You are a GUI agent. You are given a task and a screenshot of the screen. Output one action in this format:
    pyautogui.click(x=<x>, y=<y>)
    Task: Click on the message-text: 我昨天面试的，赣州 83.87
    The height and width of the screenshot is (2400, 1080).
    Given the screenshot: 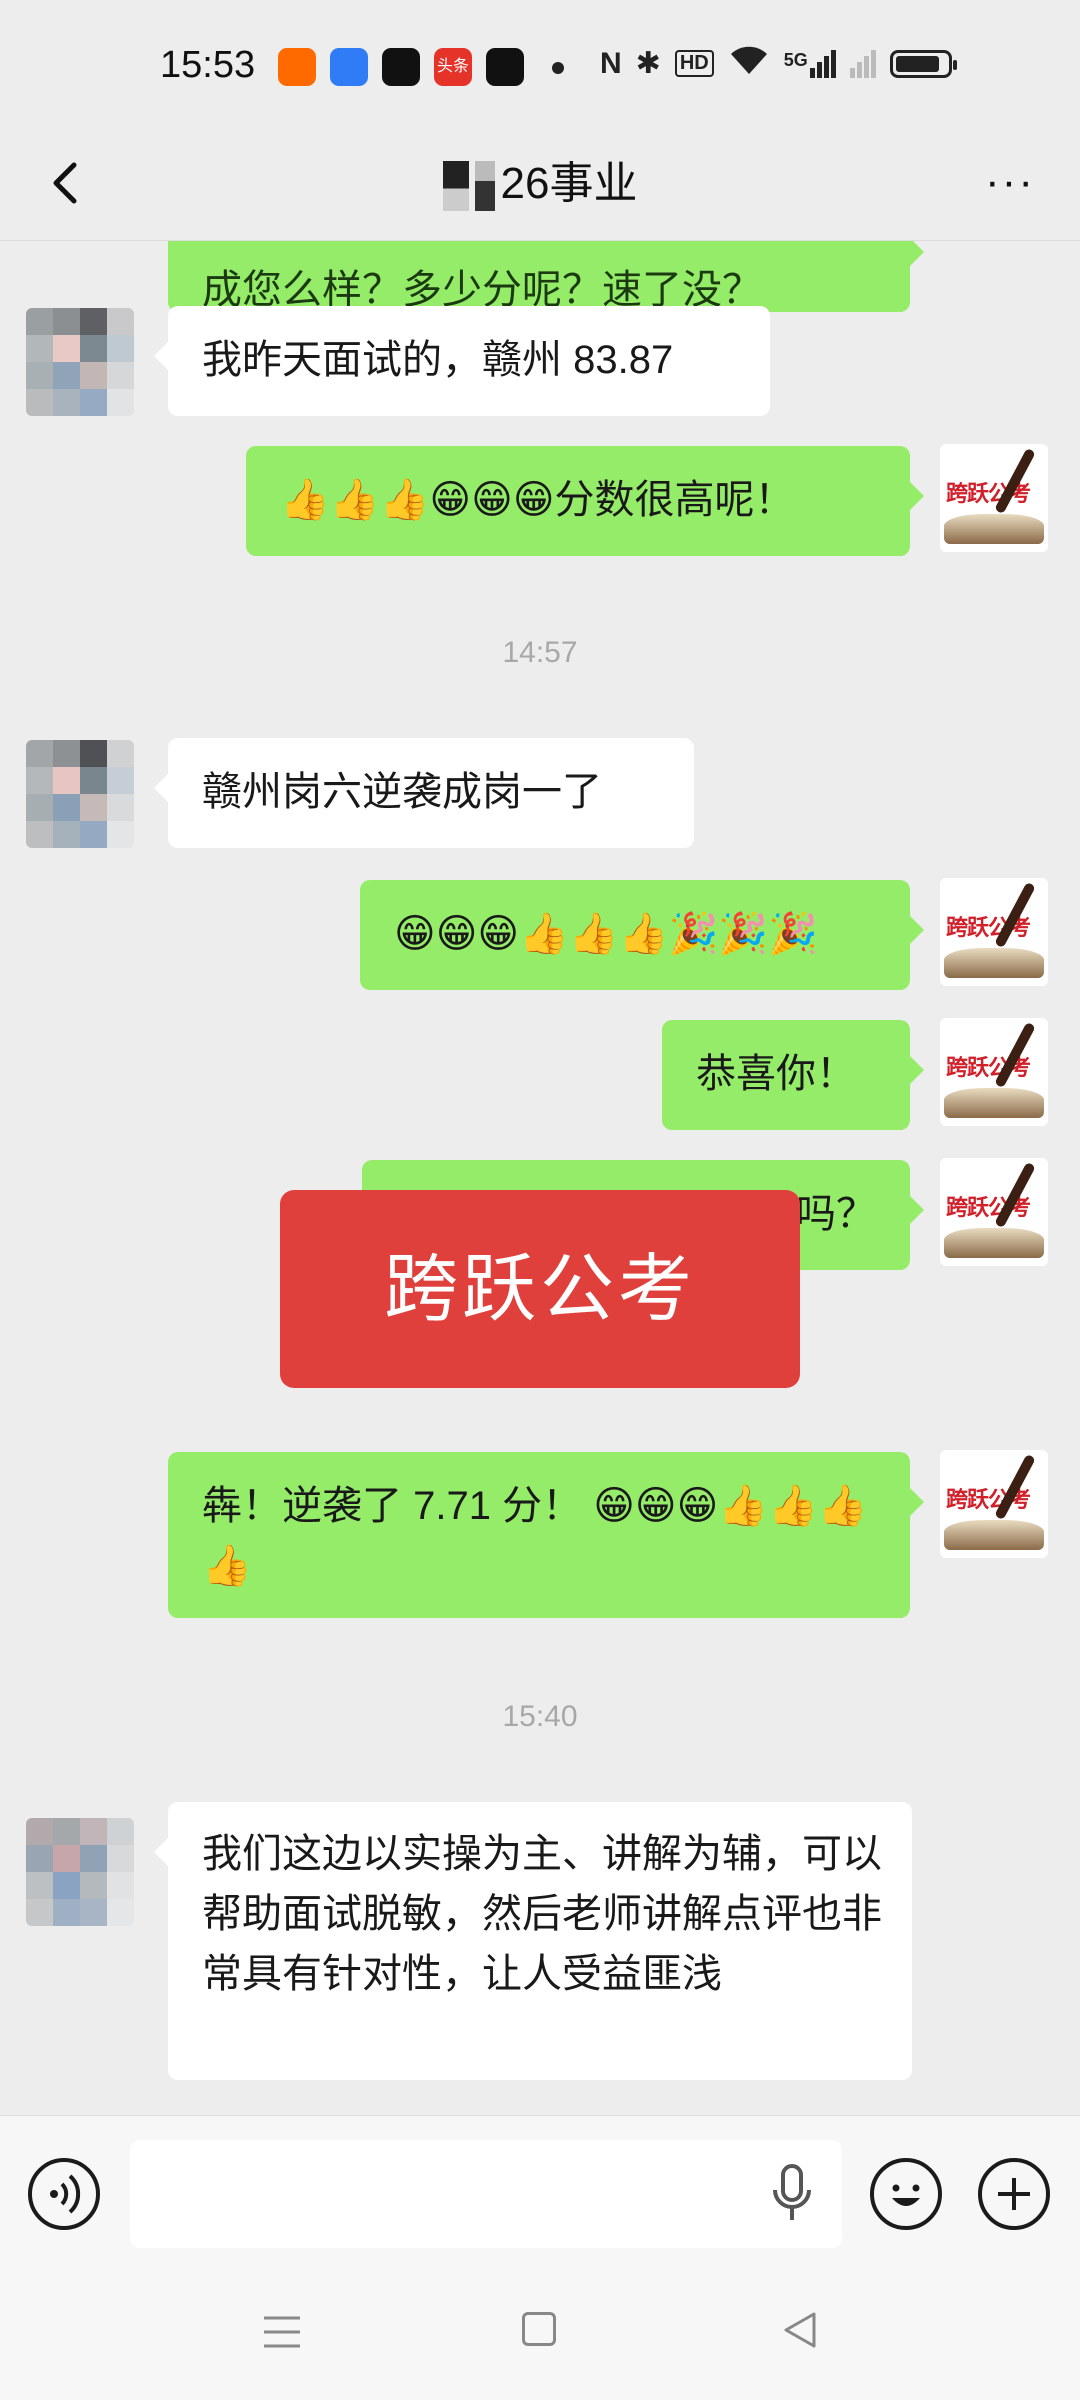 What is the action you would take?
    pyautogui.click(x=438, y=360)
    